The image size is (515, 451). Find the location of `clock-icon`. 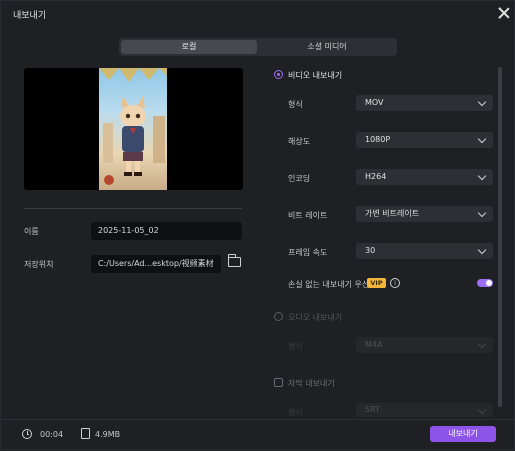

clock-icon is located at coordinates (27, 434).